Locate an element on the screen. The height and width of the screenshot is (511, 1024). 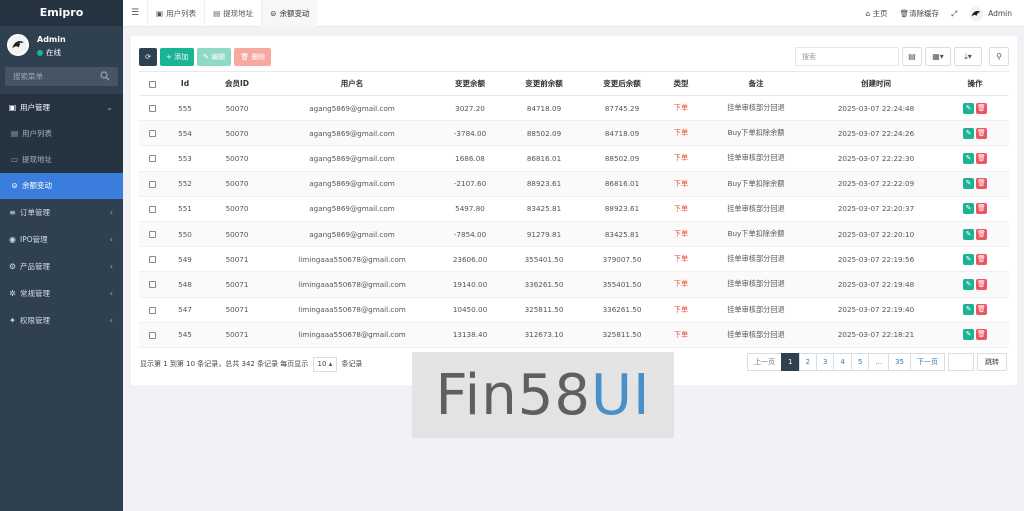
jump-page-input is located at coordinates (961, 362).